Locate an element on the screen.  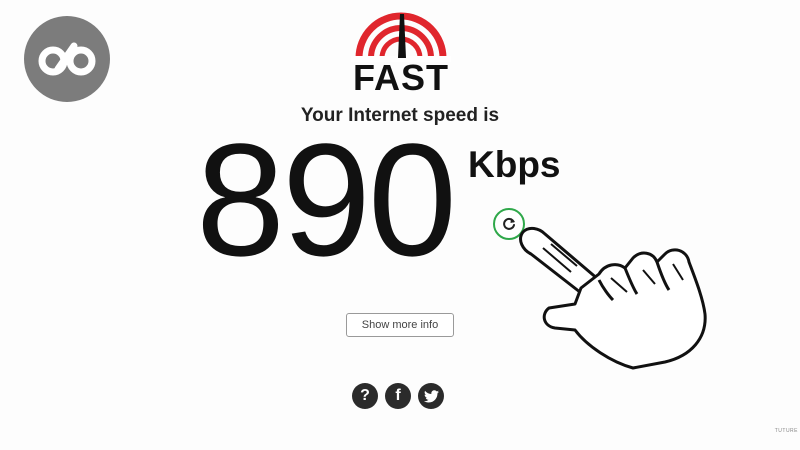
speed-value: 890 is located at coordinates (326, 199).